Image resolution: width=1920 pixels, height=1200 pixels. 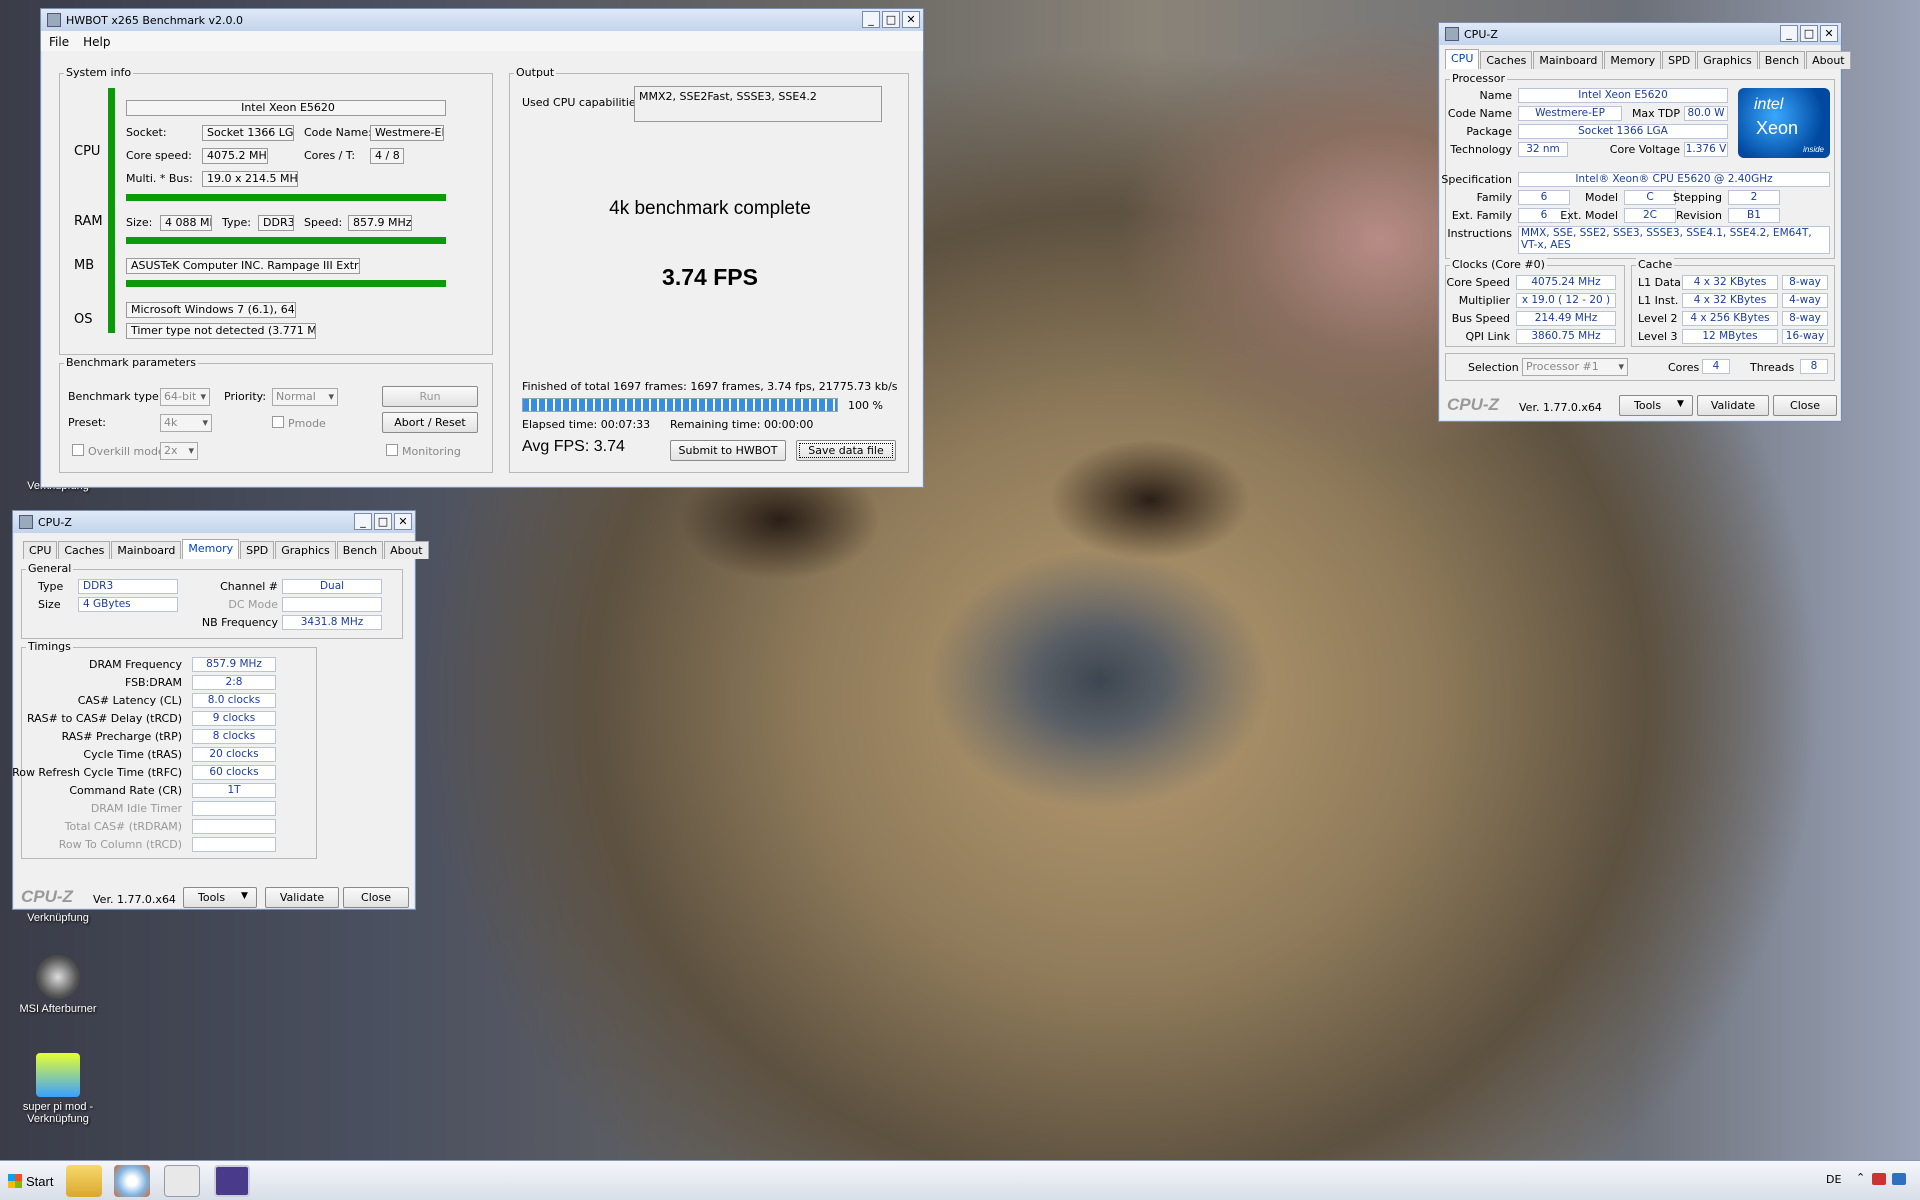 I want to click on model-label: Model, so click(x=1601, y=197).